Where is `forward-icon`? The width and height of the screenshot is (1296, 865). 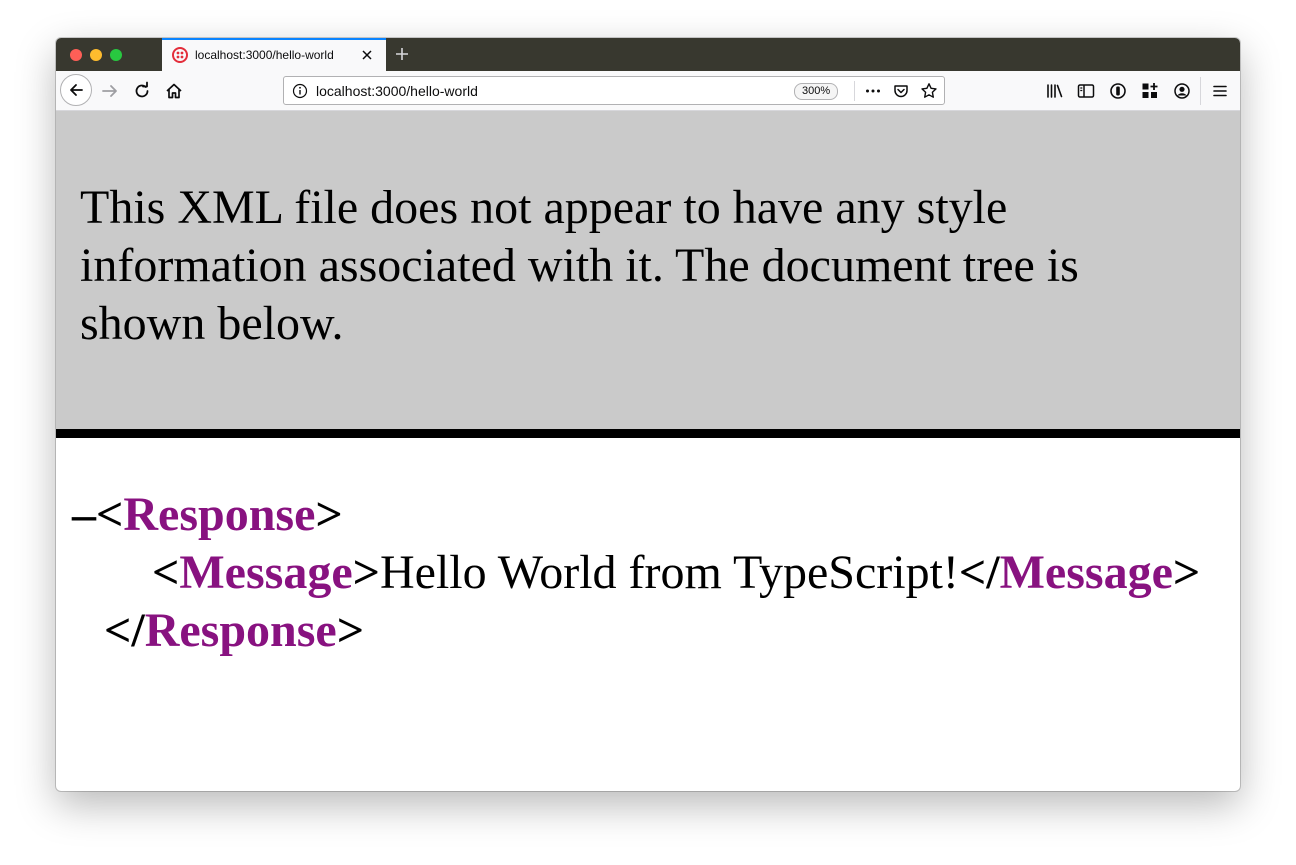 forward-icon is located at coordinates (110, 91).